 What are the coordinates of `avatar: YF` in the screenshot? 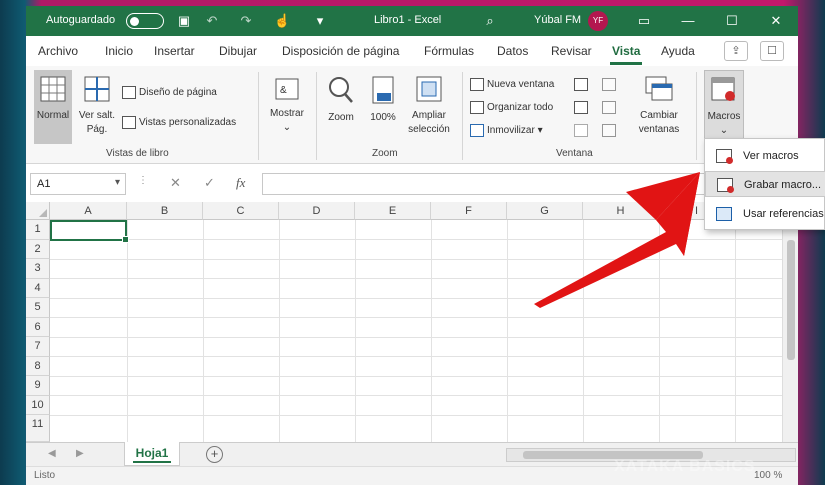 It's located at (598, 21).